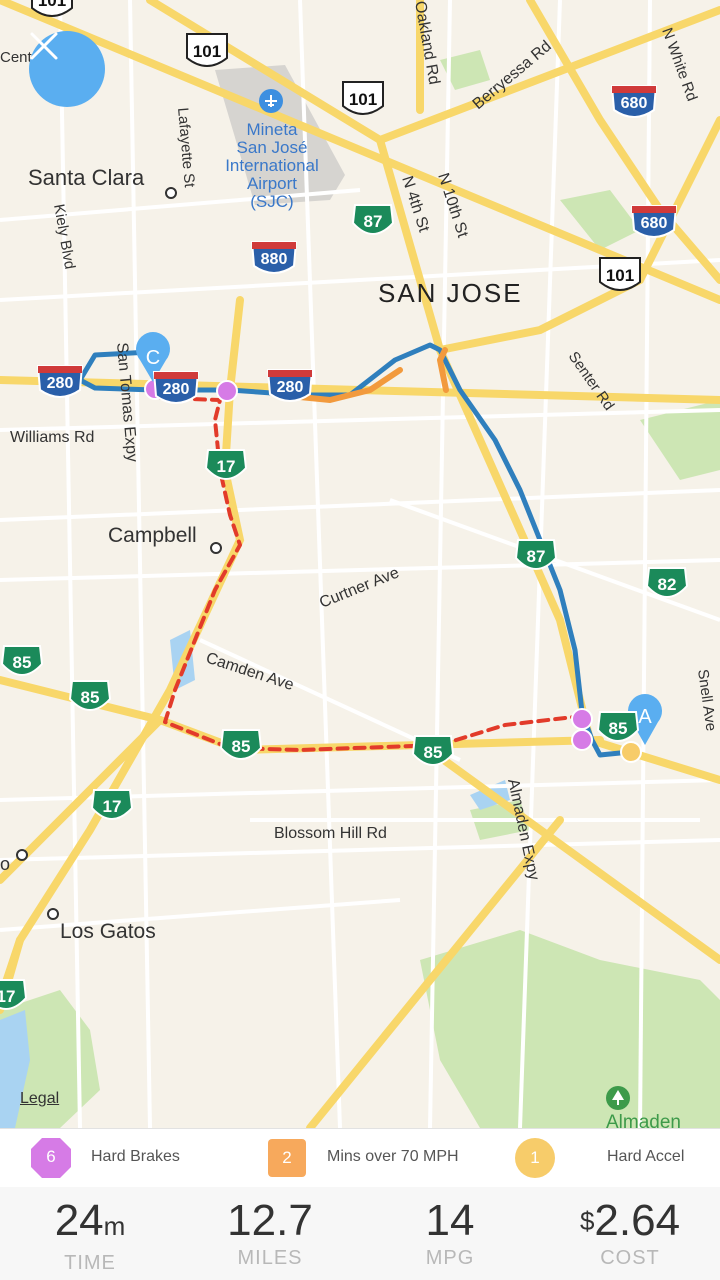  I want to click on shield-label: 880, so click(274, 259).